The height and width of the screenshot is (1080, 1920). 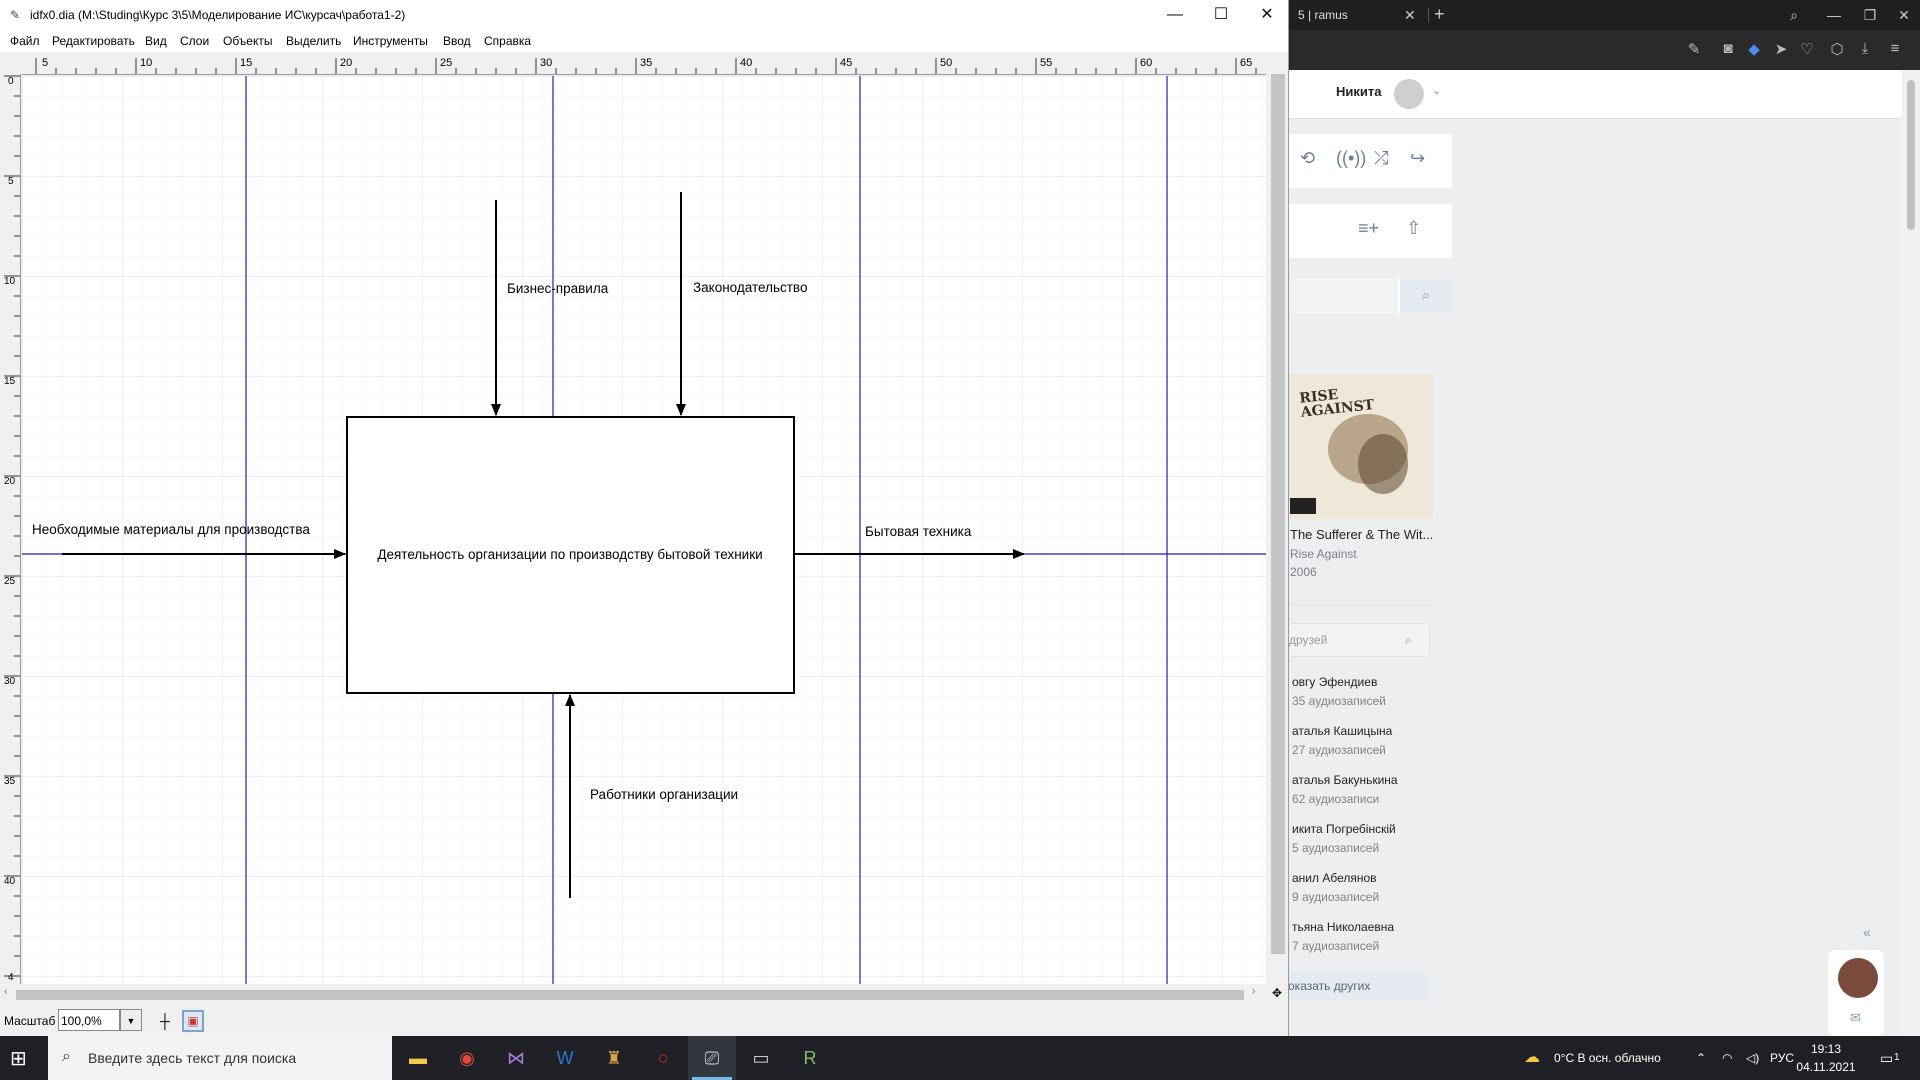 What do you see at coordinates (1902, 15) in the screenshot?
I see `browser-close-icon: ✕` at bounding box center [1902, 15].